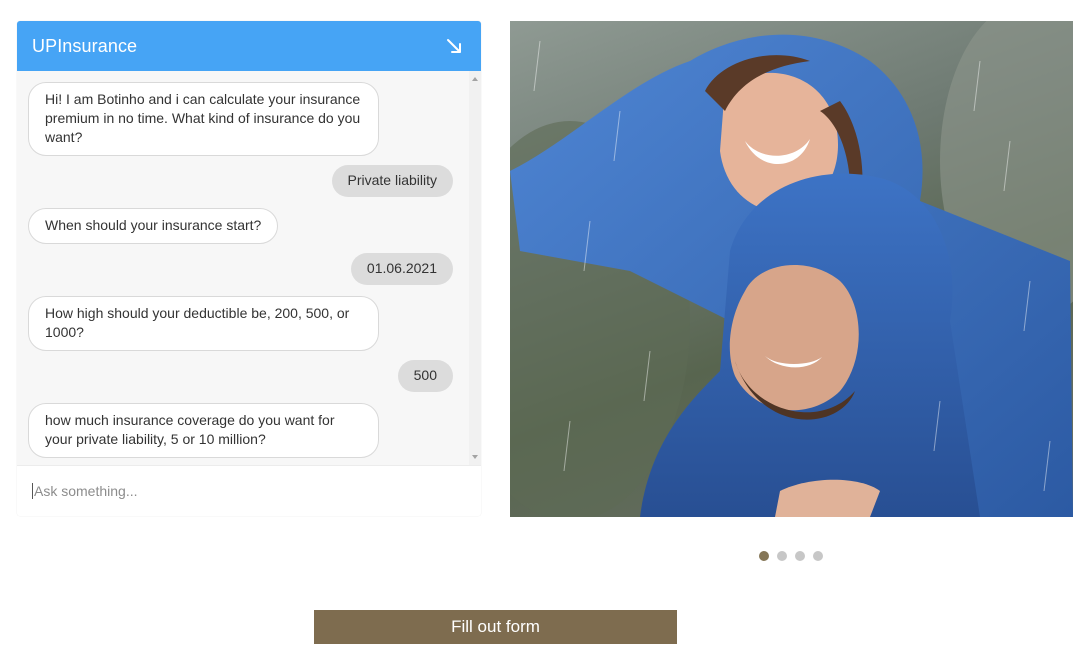 The image size is (1088, 670). Describe the element at coordinates (475, 268) in the screenshot. I see `chat-scrollbar` at that location.